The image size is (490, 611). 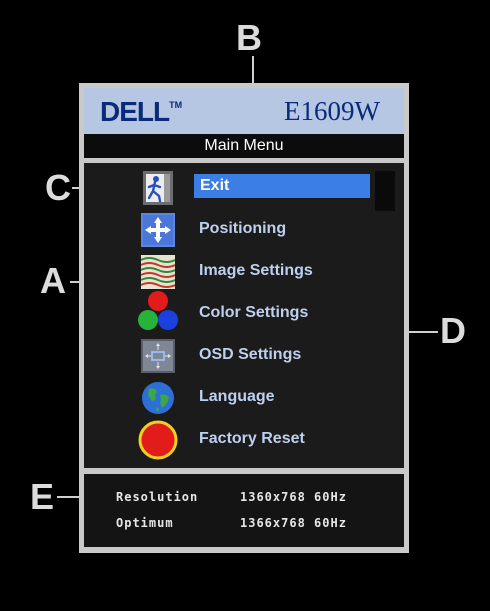 What do you see at coordinates (135, 111) in the screenshot?
I see `brand-text: DELL` at bounding box center [135, 111].